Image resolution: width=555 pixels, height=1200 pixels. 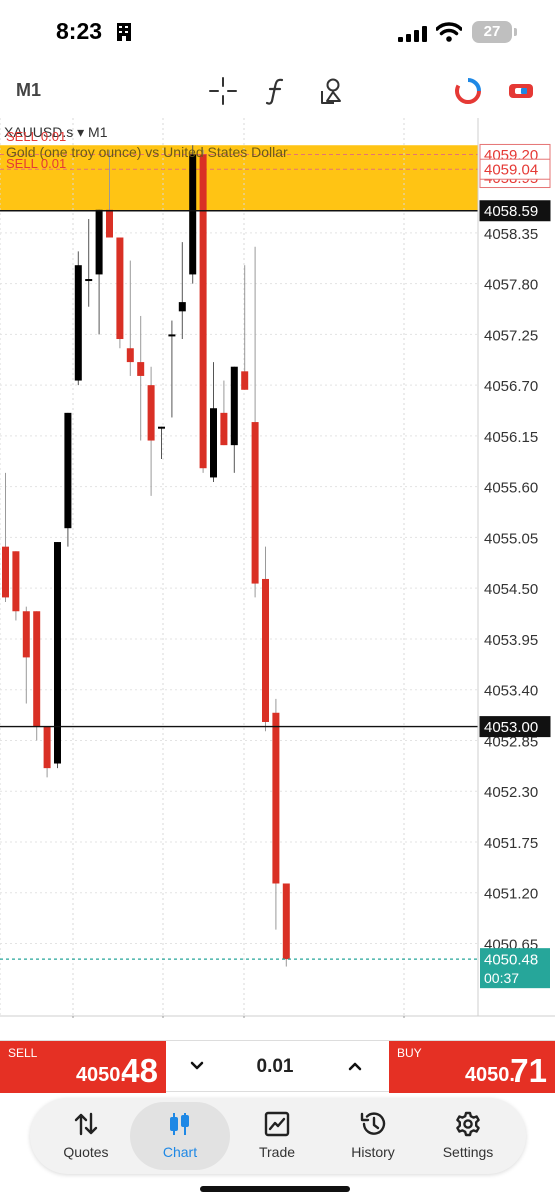 I want to click on sell-button: SELL 4050. 48, so click(x=83, y=1067).